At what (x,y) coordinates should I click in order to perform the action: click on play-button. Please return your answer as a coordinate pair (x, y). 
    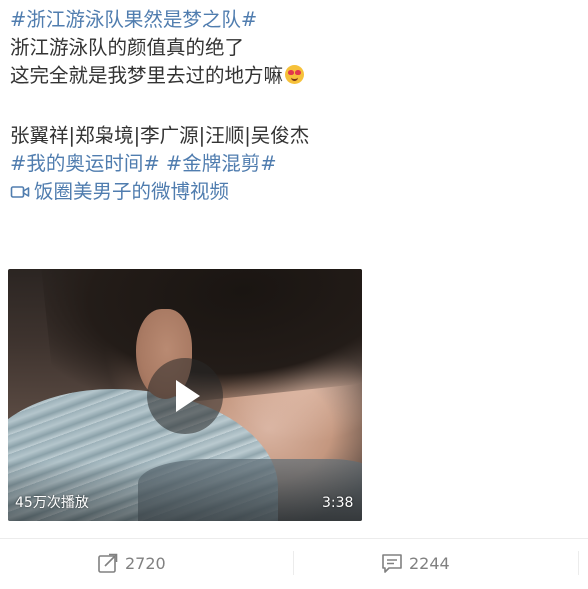
    Looking at the image, I should click on (185, 396).